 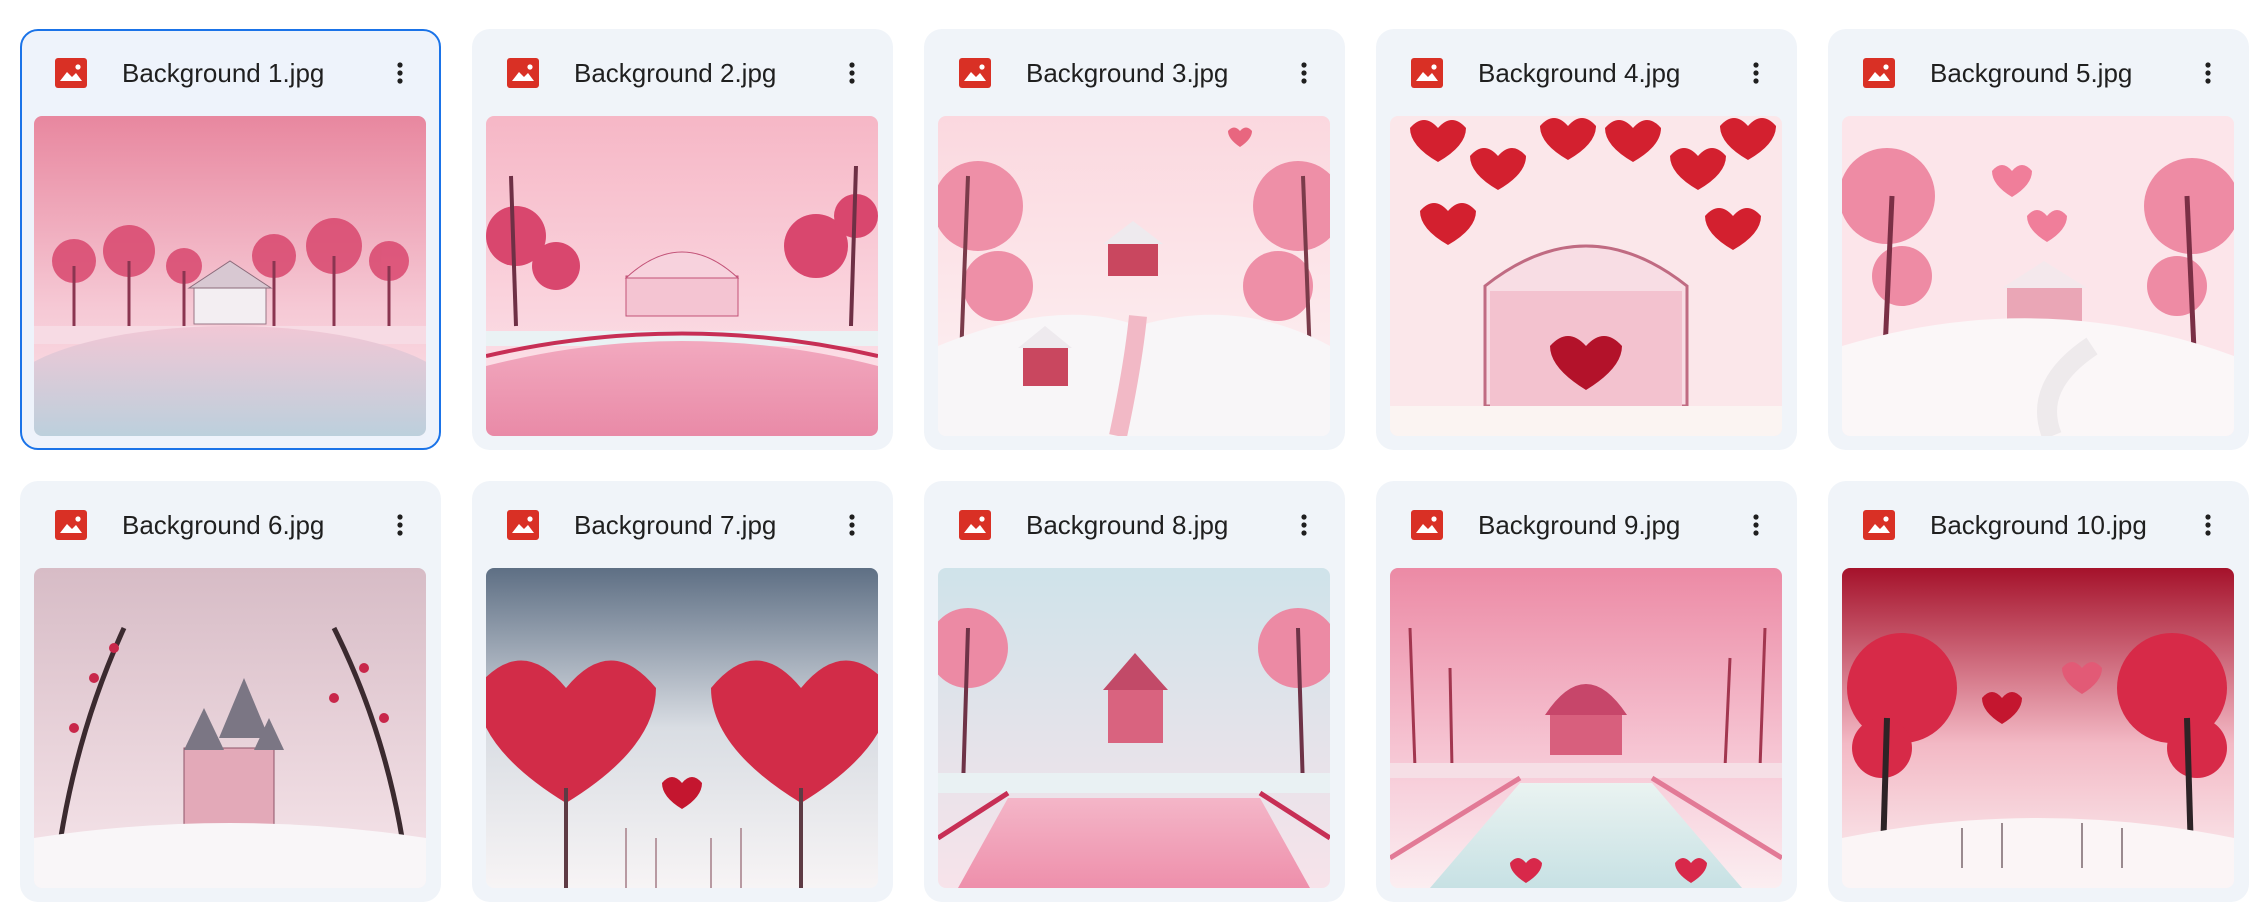 I want to click on file-card-header: Background 9.jpg, so click(x=1586, y=524).